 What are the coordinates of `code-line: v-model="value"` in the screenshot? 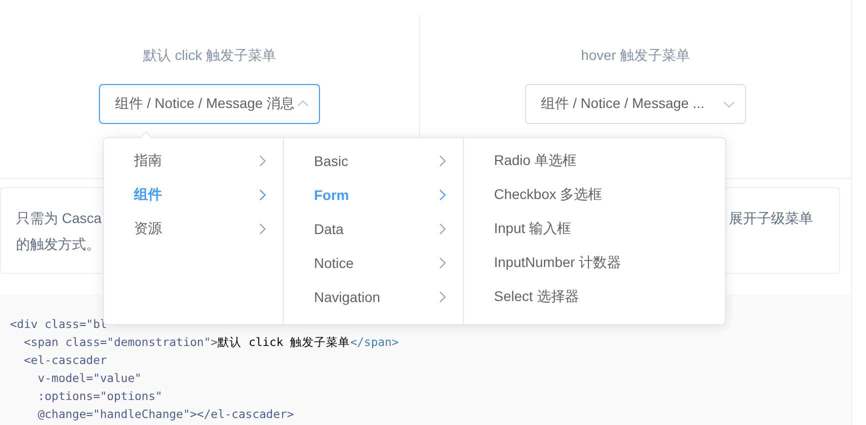 It's located at (89, 378).